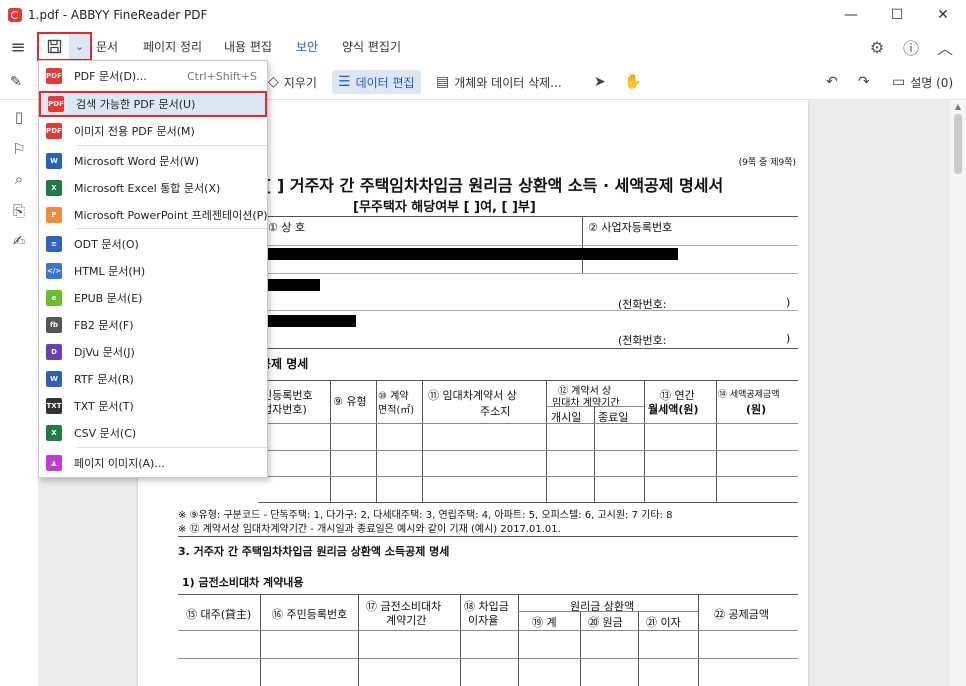 The width and height of the screenshot is (966, 686). Describe the element at coordinates (19, 149) in the screenshot. I see `bookmark-icon: ⚐` at that location.